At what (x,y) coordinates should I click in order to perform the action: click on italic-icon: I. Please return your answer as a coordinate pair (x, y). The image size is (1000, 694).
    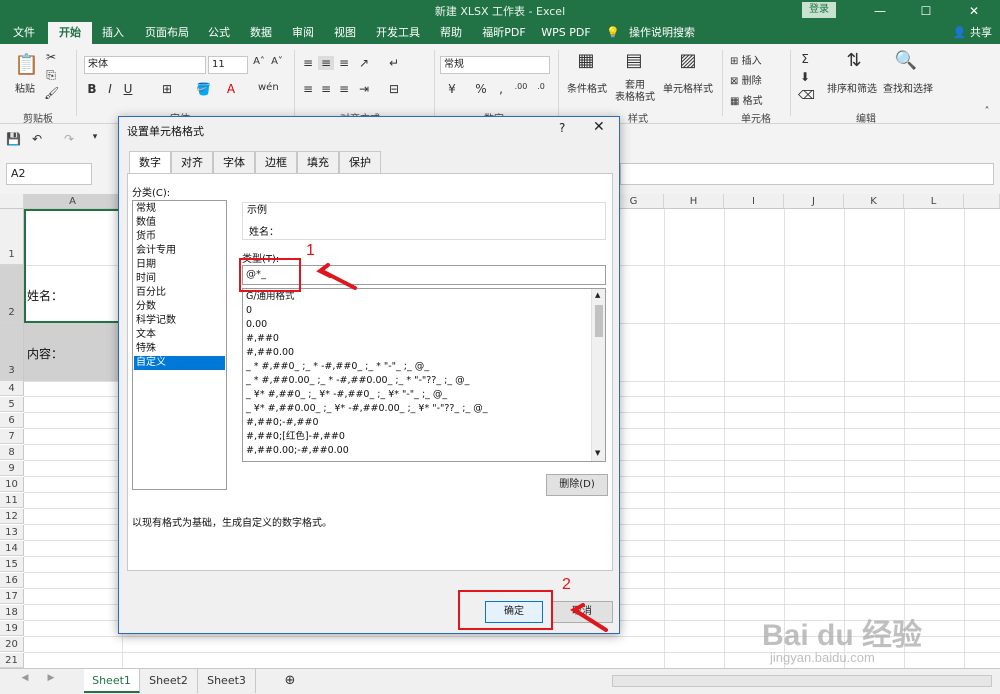
    Looking at the image, I should click on (110, 89).